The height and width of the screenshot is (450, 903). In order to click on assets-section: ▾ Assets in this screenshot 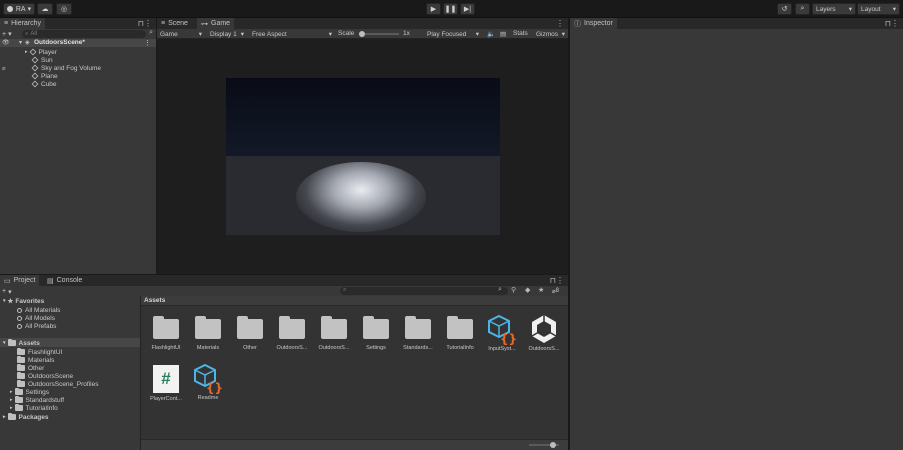, I will do `click(21, 342)`.